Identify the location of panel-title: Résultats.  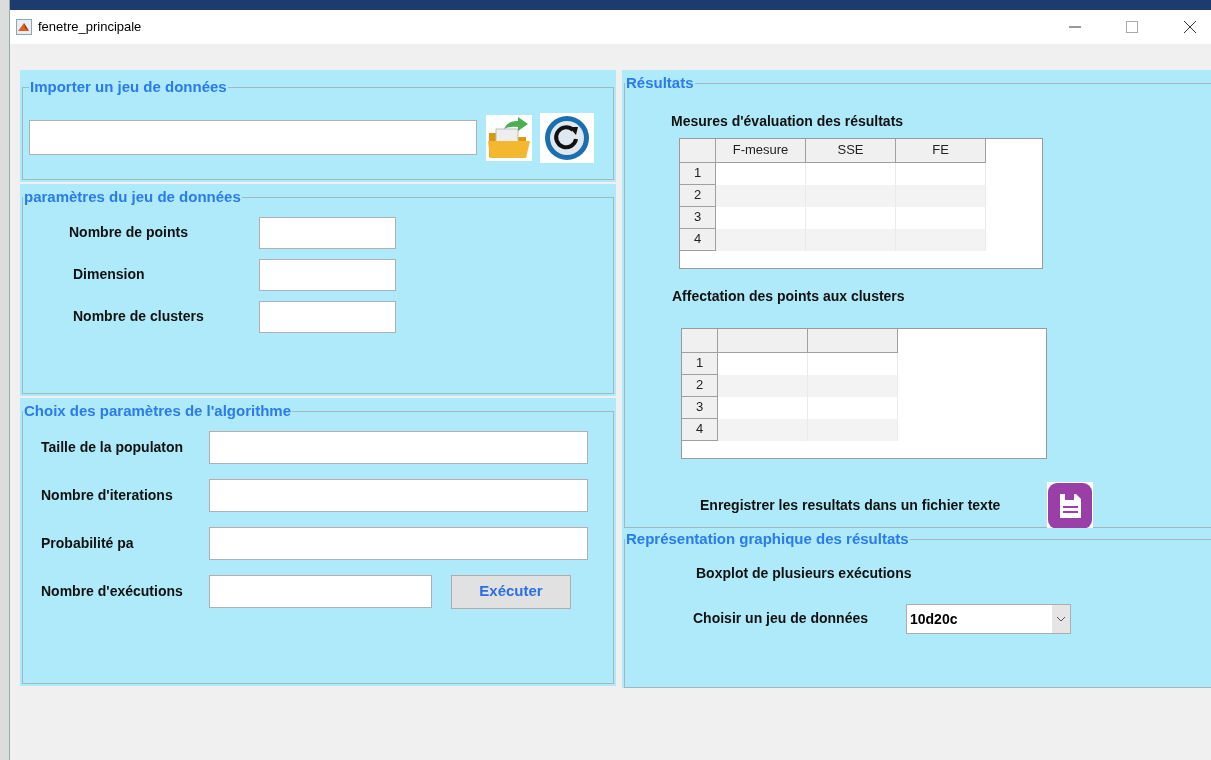
(660, 83).